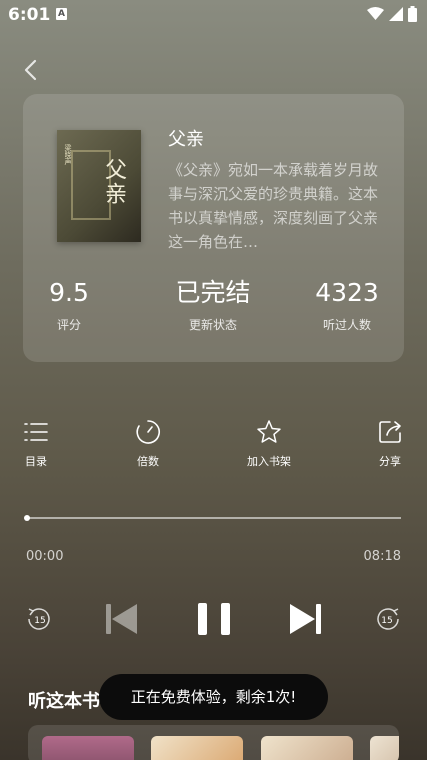 This screenshot has width=427, height=760. I want to click on cover-title: 父亲, so click(113, 182).